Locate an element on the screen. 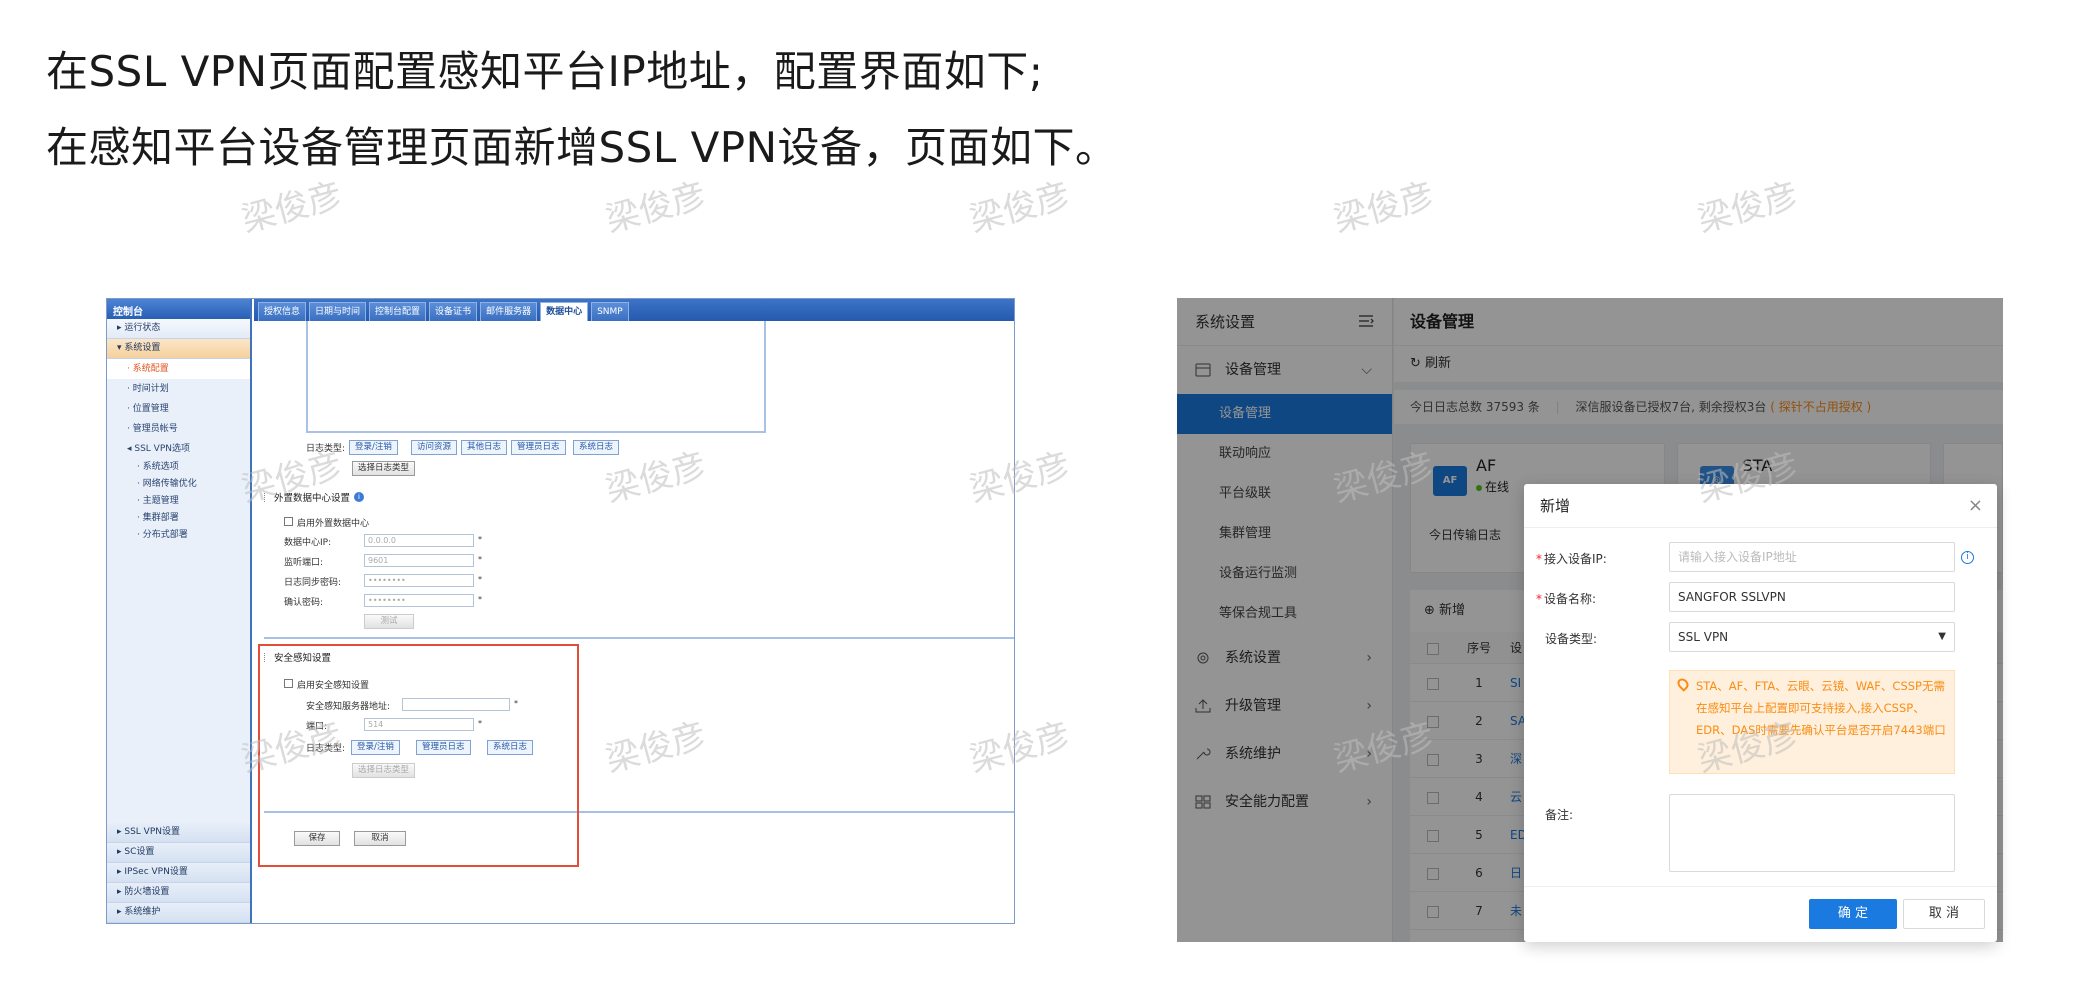 The width and height of the screenshot is (2078, 983). sidebar-subitem-sslvpn-options: ◂ SSL VPN选项 is located at coordinates (178, 449).